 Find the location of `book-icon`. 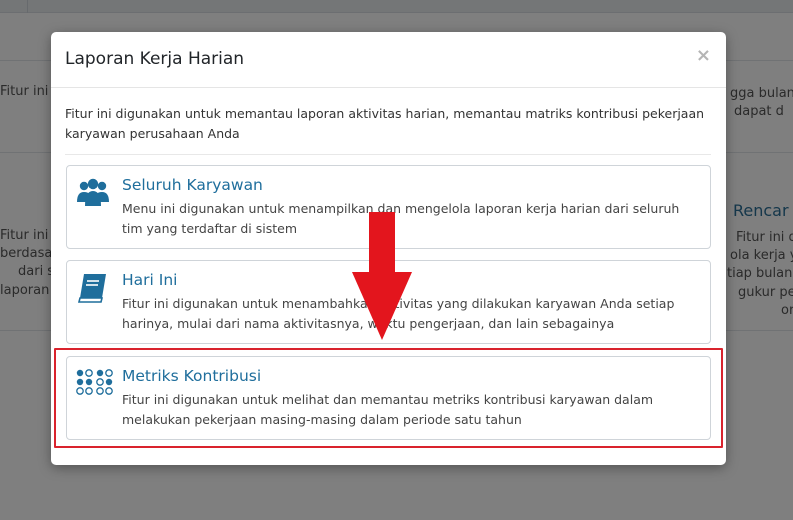

book-icon is located at coordinates (93, 288).